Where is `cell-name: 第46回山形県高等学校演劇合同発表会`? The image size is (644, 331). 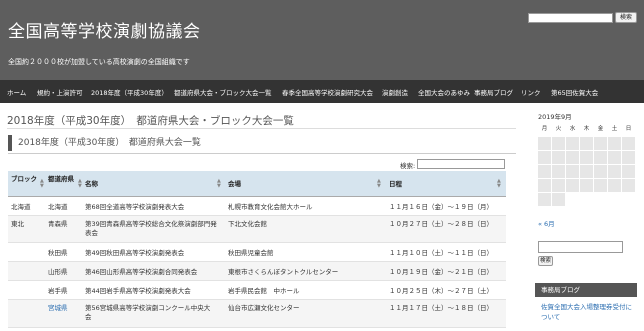 cell-name: 第46回山形県高等学校演劇合同発表会 is located at coordinates (141, 272).